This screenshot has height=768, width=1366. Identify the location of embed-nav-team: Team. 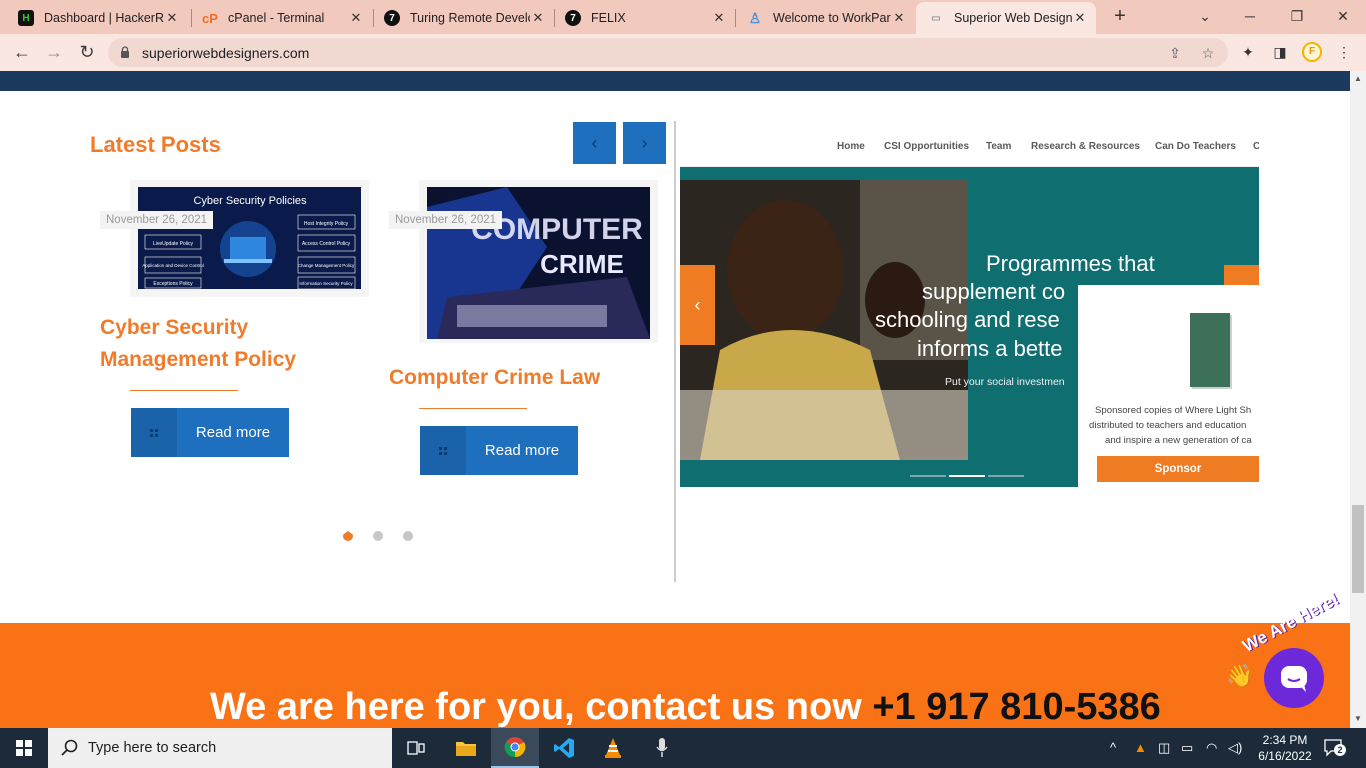
(998, 146).